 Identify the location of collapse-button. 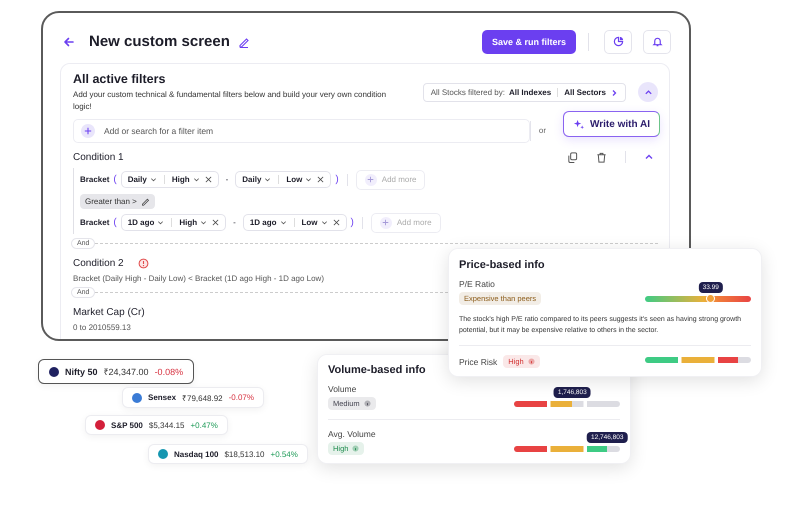
(648, 92).